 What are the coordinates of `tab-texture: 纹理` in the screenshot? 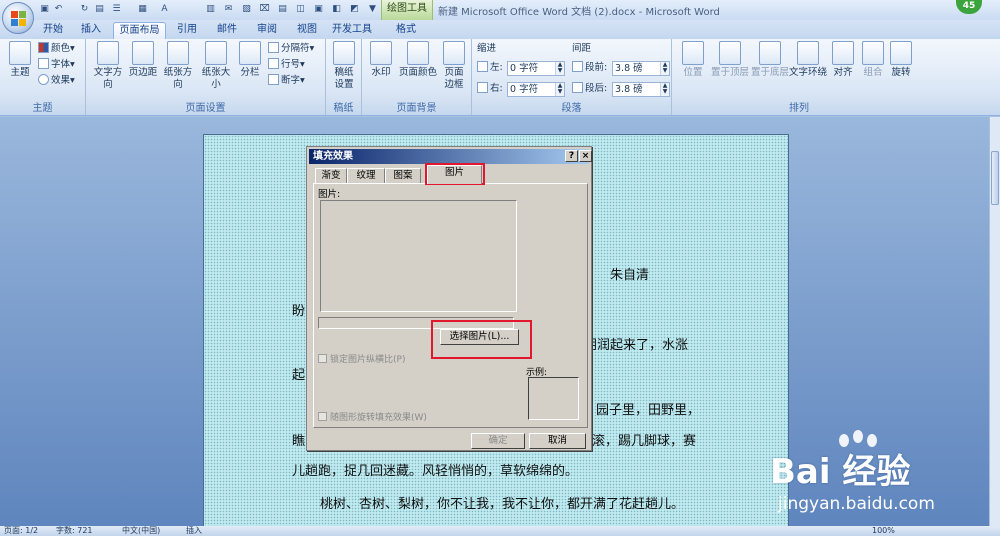 It's located at (366, 175).